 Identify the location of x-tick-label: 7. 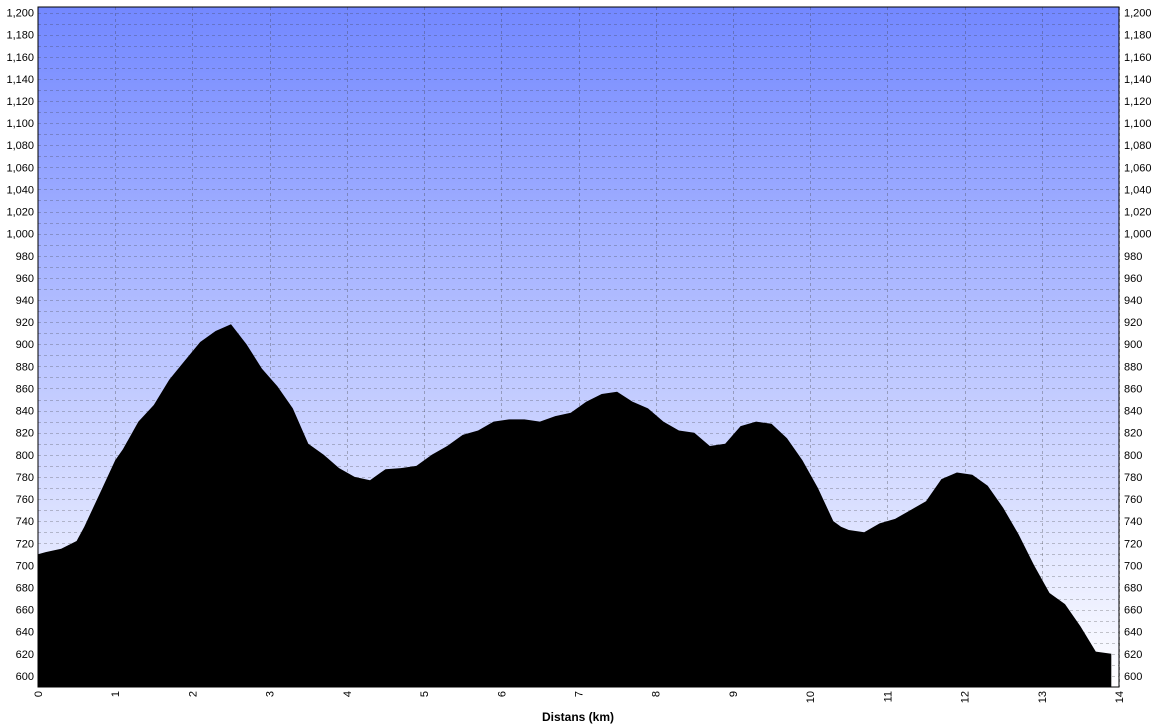
(580, 694).